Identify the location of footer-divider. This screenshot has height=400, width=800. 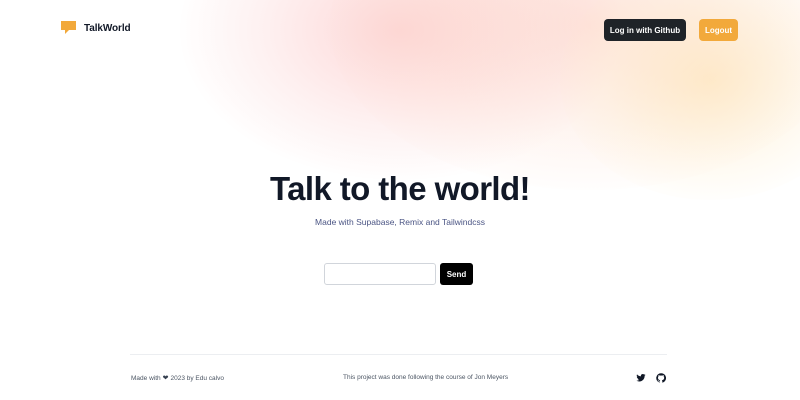
(398, 354).